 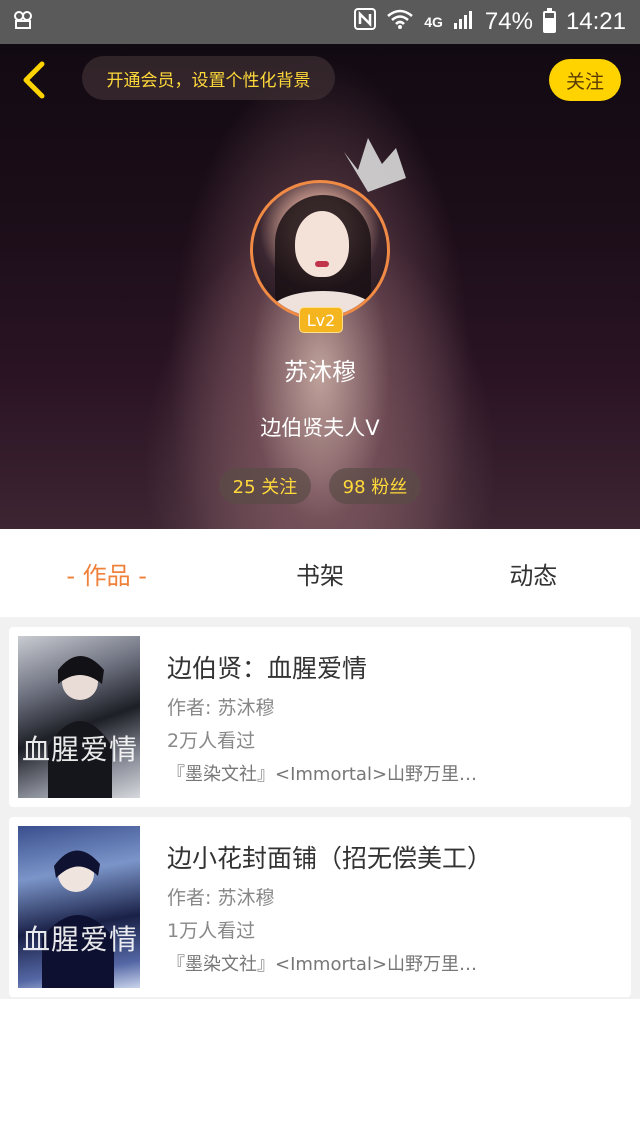 What do you see at coordinates (321, 320) in the screenshot?
I see `level-badge: Lv2` at bounding box center [321, 320].